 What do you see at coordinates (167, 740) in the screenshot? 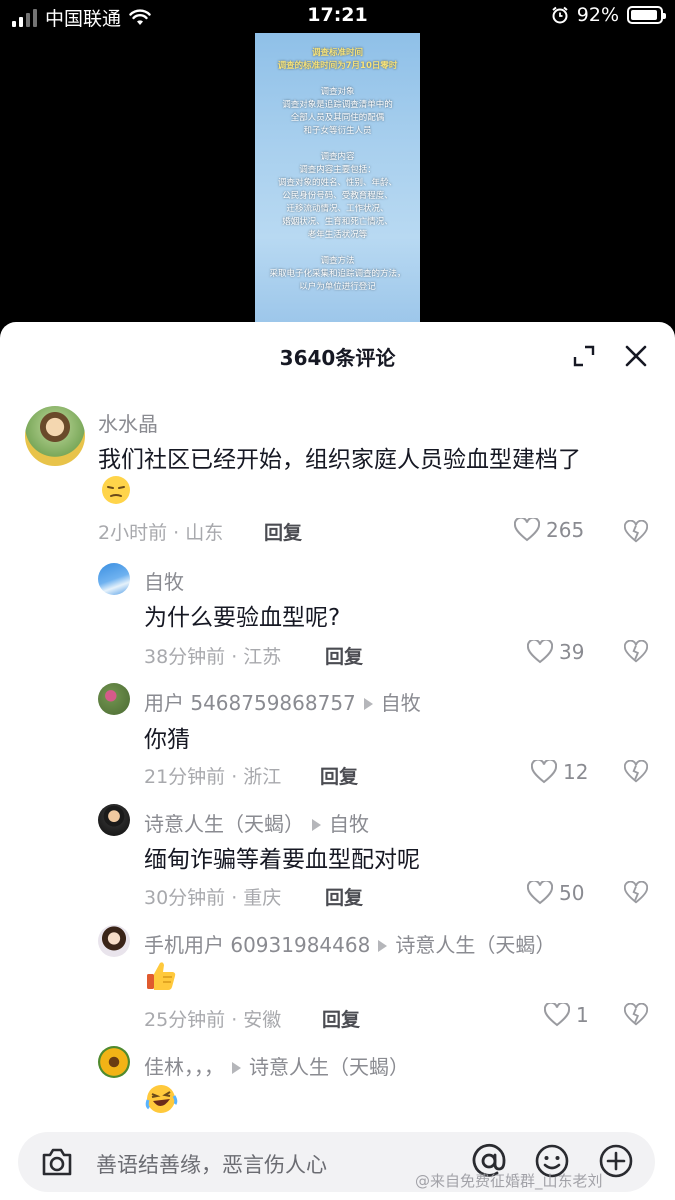
I see `comment-text: 你猜` at bounding box center [167, 740].